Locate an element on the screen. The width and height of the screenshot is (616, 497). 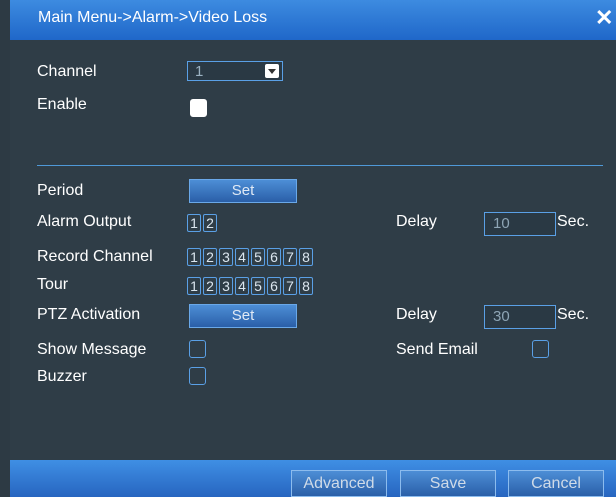
title-bar: Main Menu->Alarm->Video Loss ✕ is located at coordinates (313, 20).